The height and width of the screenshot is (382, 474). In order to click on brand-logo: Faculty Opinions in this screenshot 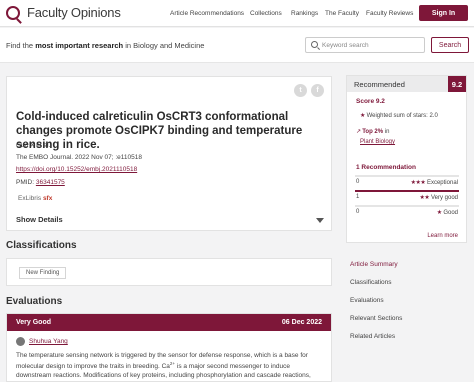, I will do `click(63, 12)`.